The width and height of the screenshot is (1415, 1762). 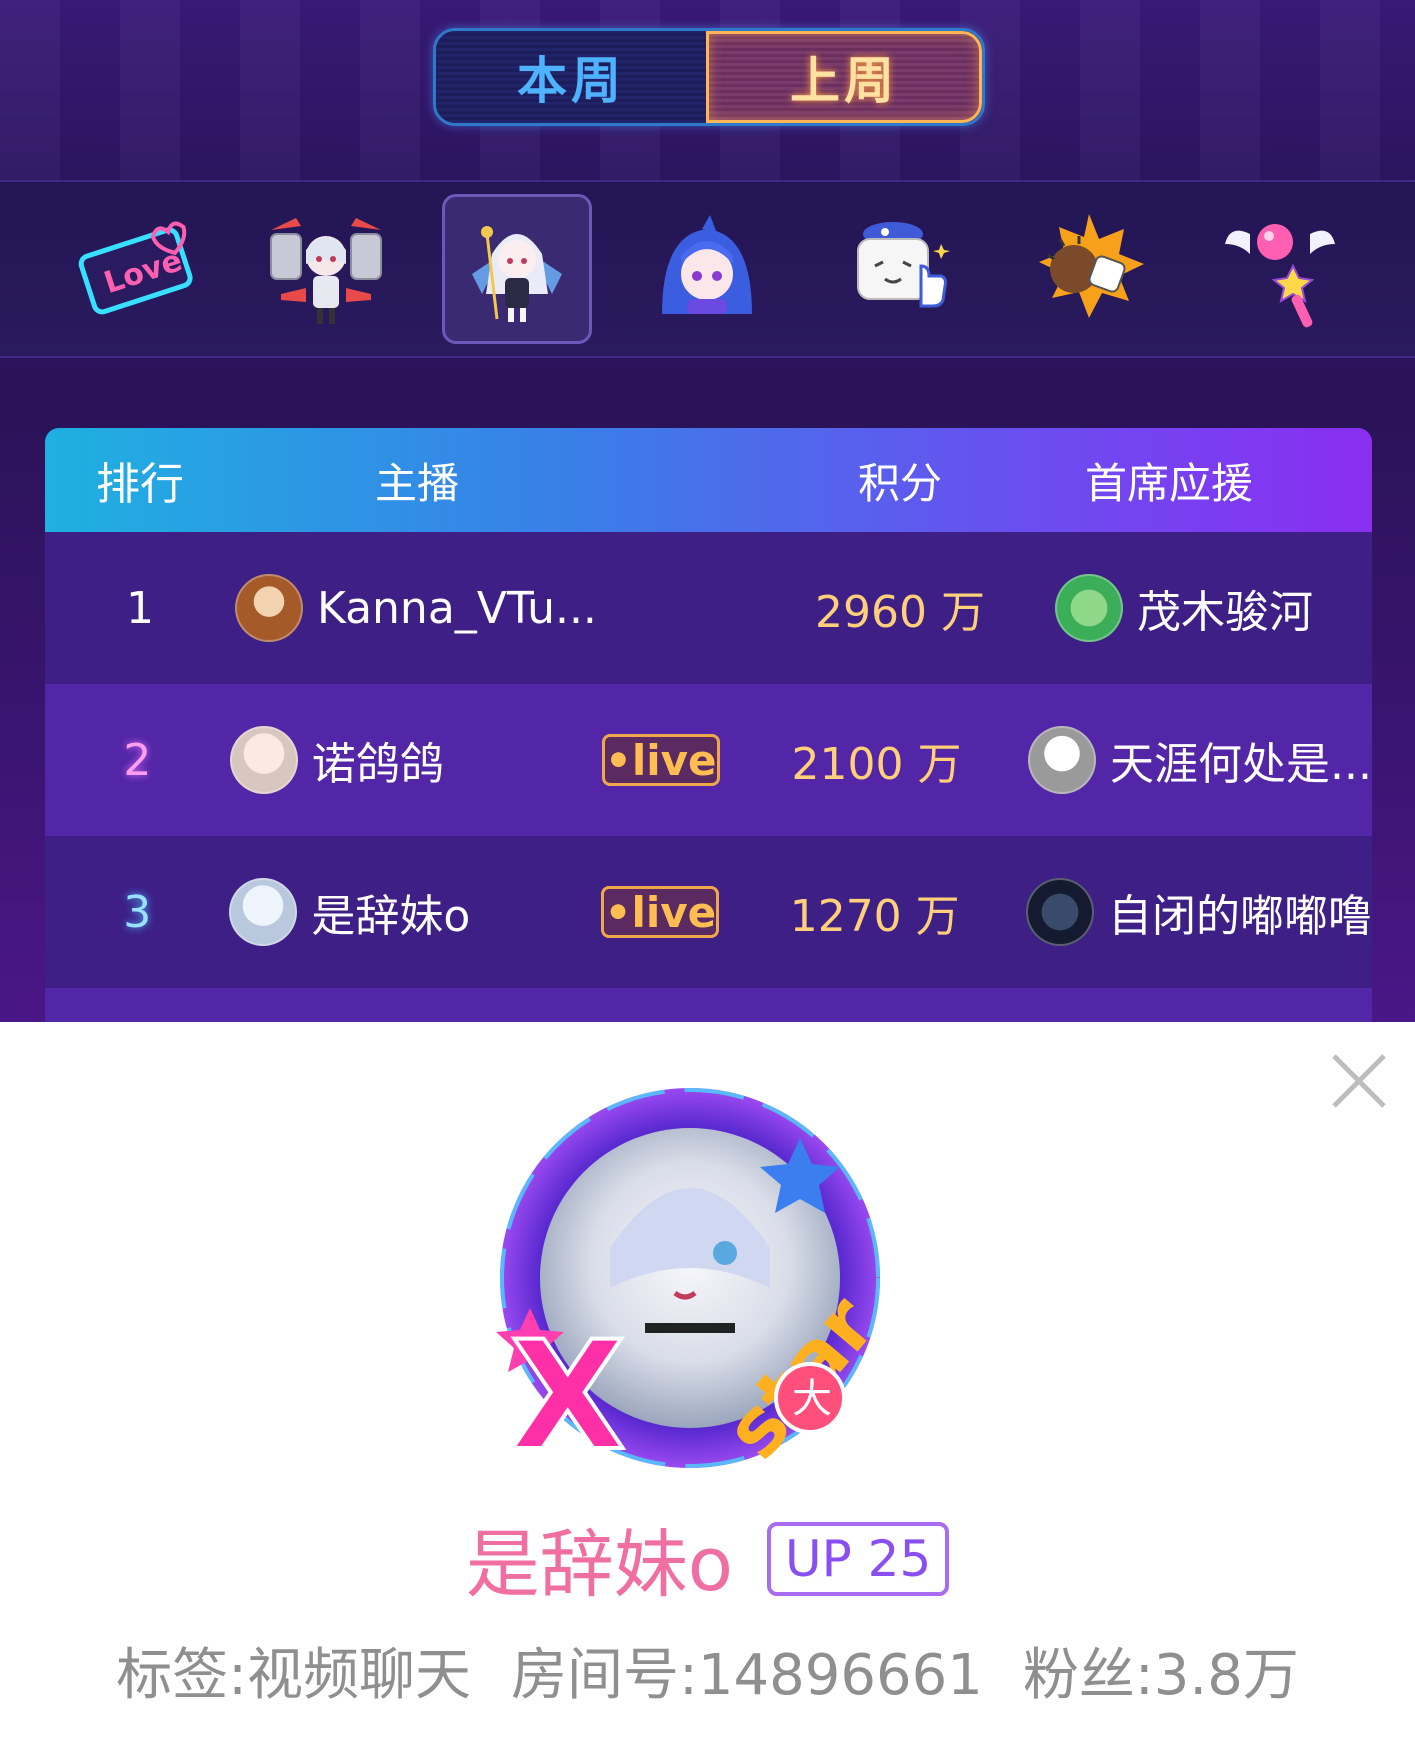 What do you see at coordinates (708, 480) in the screenshot?
I see `table-header: 排行 主播 积分 首席应援` at bounding box center [708, 480].